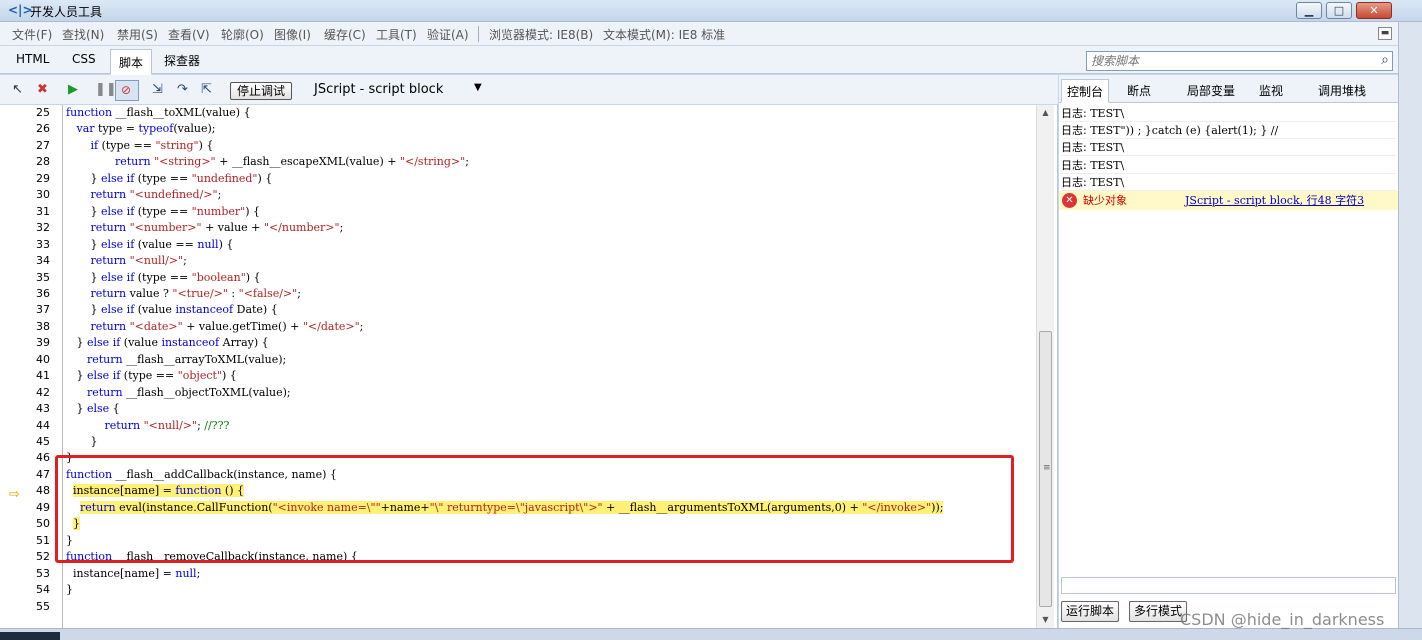  What do you see at coordinates (1374, 10) in the screenshot?
I see `close-button: ✕` at bounding box center [1374, 10].